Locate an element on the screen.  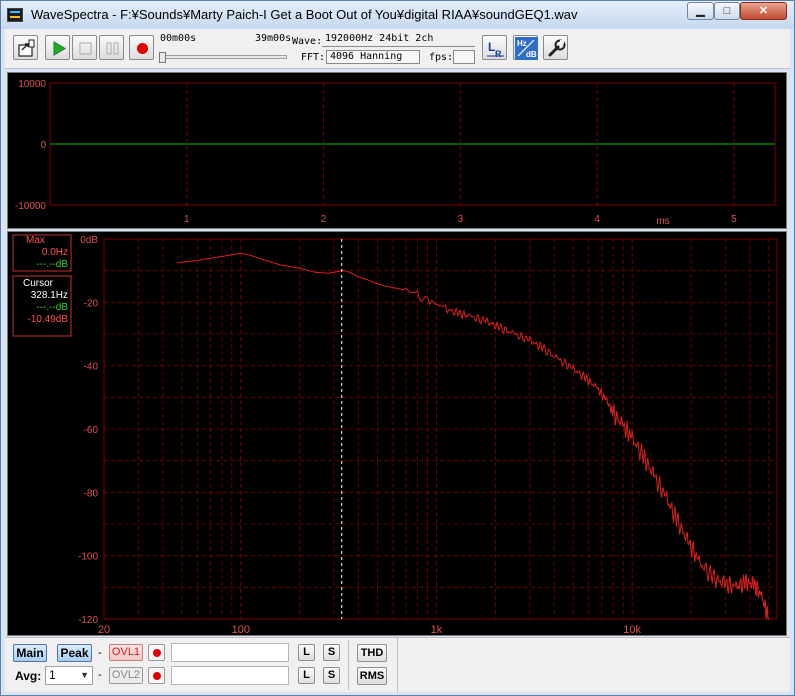
overlay1-record-button is located at coordinates (156, 652).